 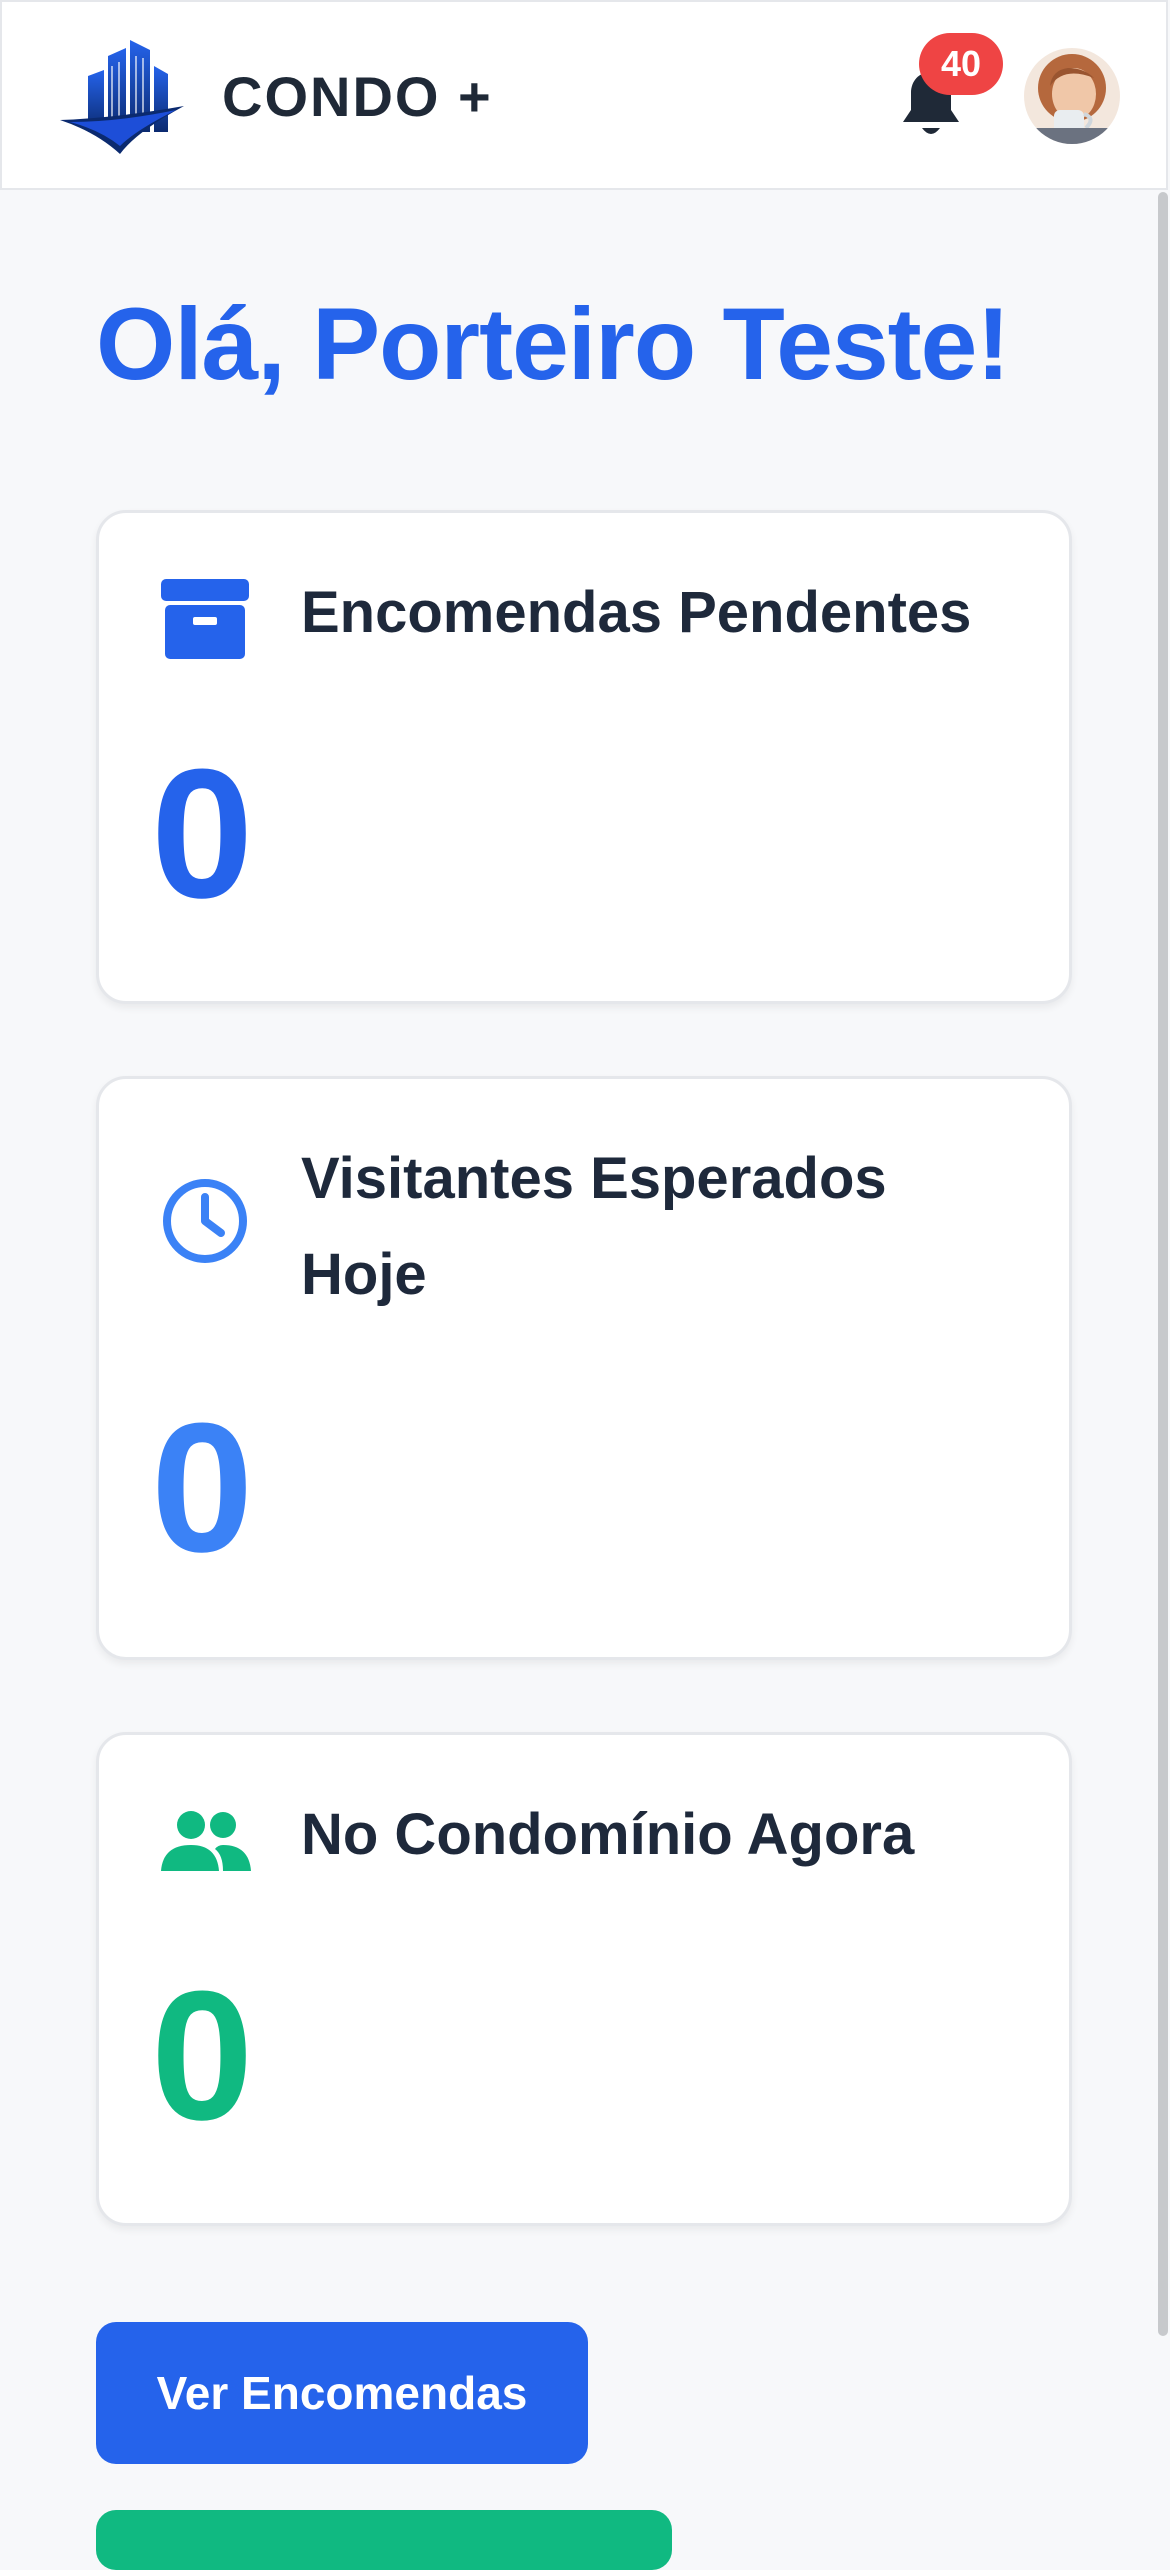 I want to click on card-title: No Condomínio Agora, so click(x=608, y=1834).